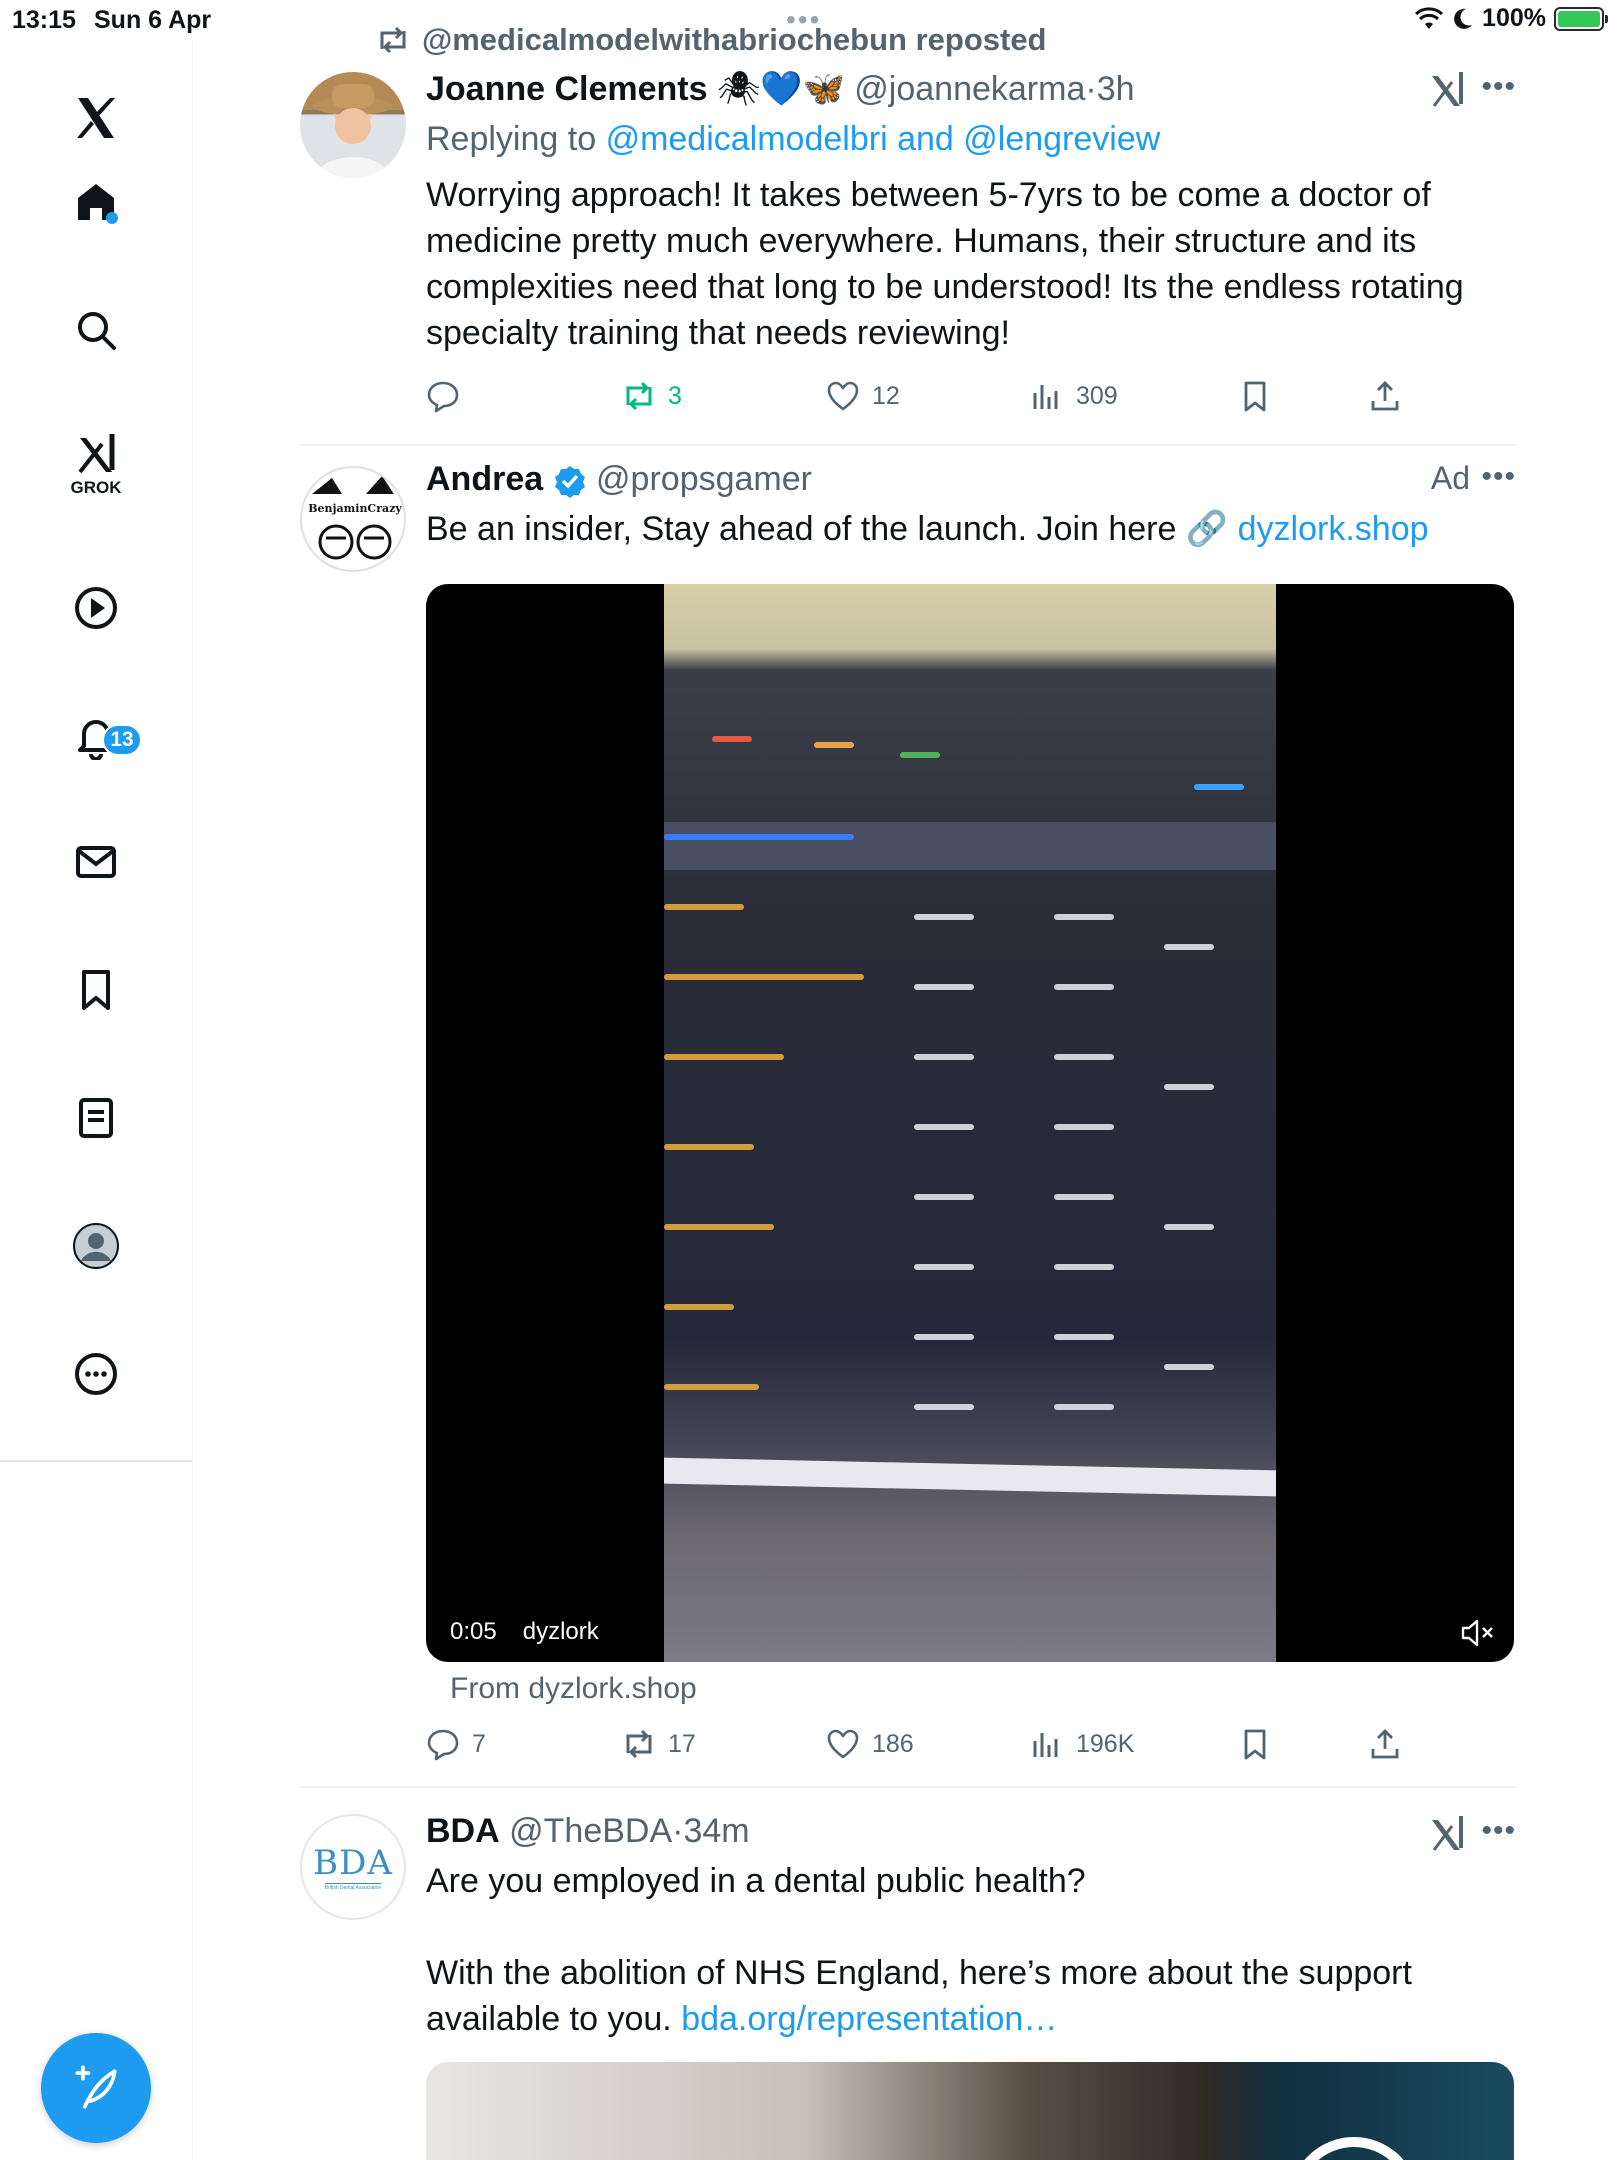 The height and width of the screenshot is (2160, 1620). What do you see at coordinates (659, 1744) in the screenshot?
I see `repost-button: 17` at bounding box center [659, 1744].